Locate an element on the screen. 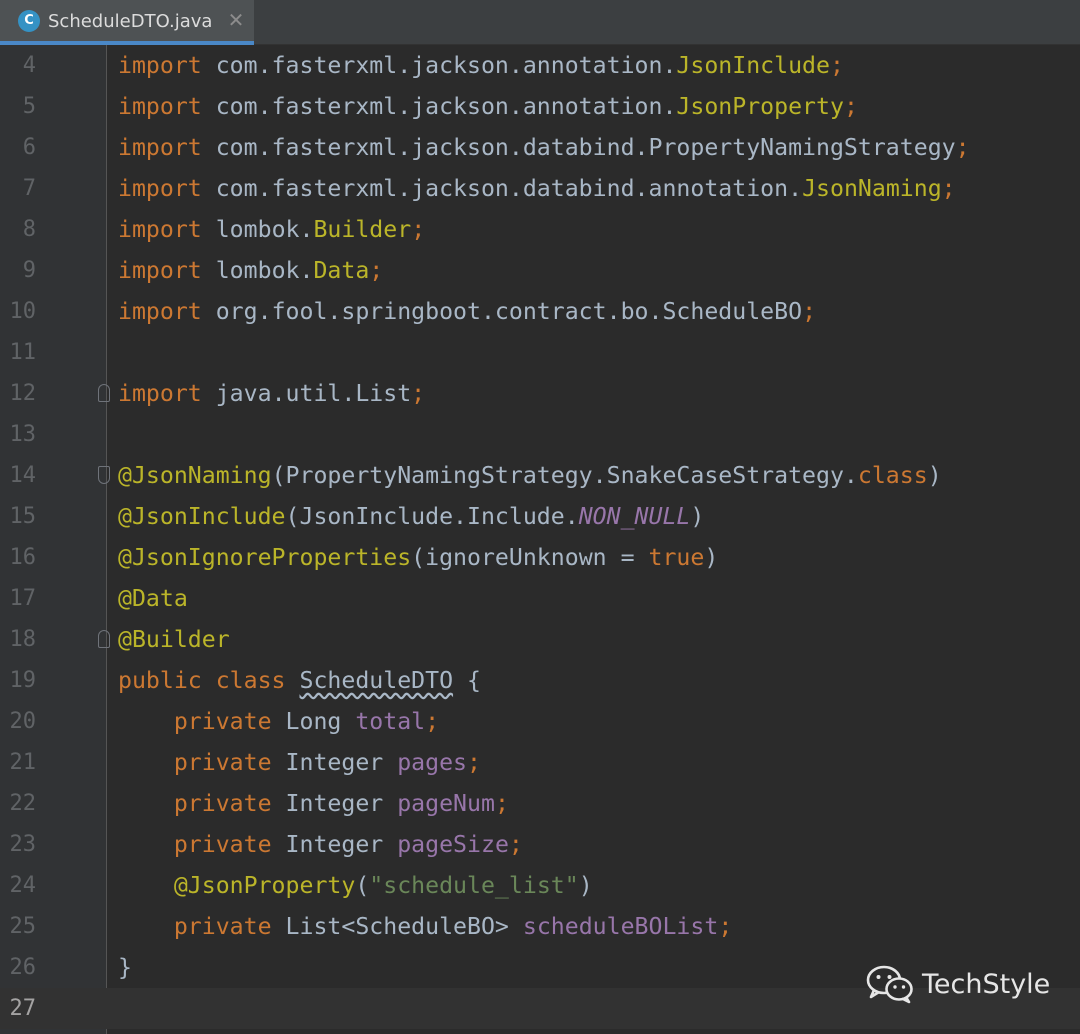 The width and height of the screenshot is (1080, 1034). code-token: @JsonProperty is located at coordinates (237, 885).